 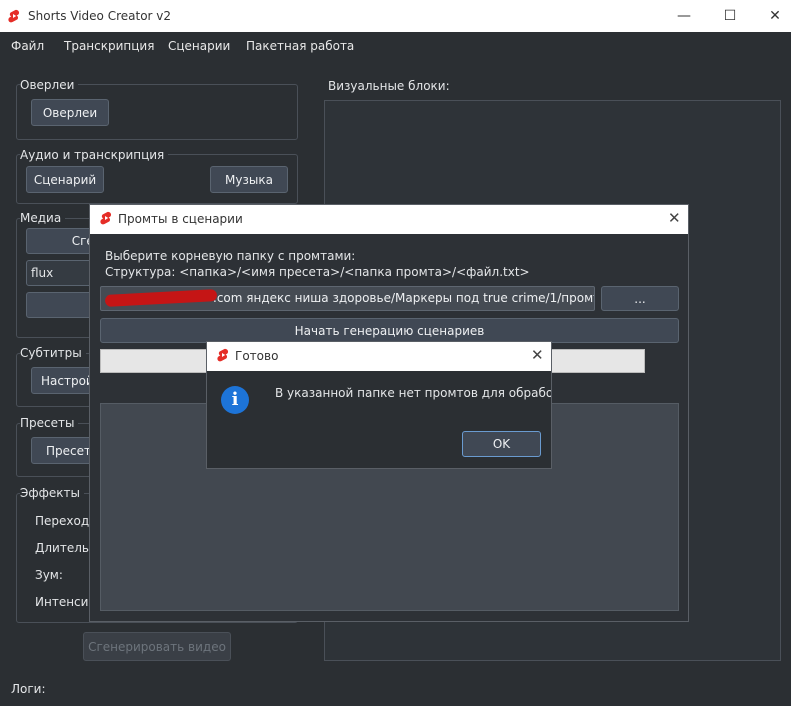 I want to click on menu-file: Файл, so click(x=27, y=46).